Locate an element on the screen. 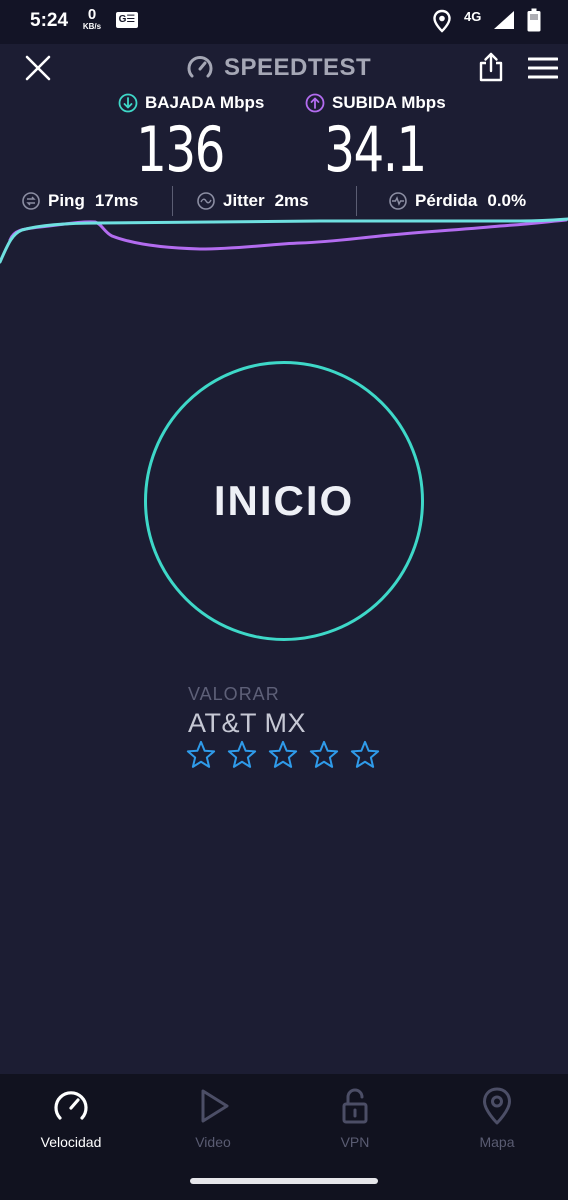 The height and width of the screenshot is (1200, 568). network-type: 4G is located at coordinates (473, 16).